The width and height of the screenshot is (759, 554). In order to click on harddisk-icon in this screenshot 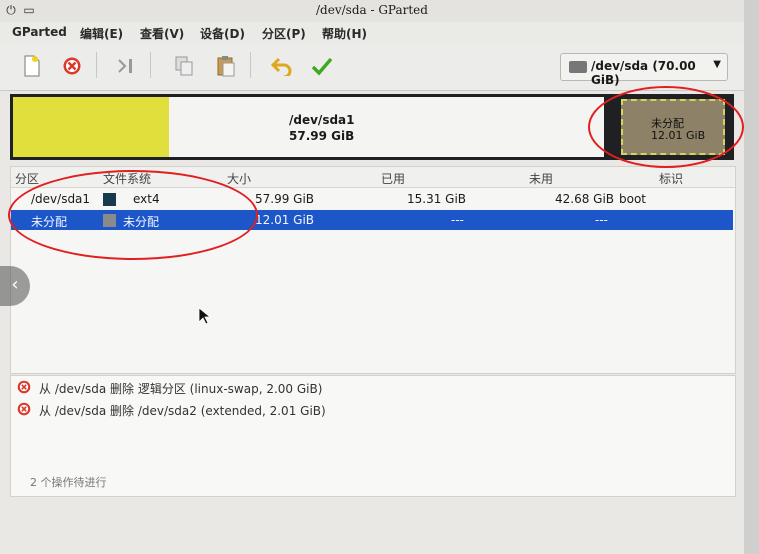, I will do `click(578, 67)`.